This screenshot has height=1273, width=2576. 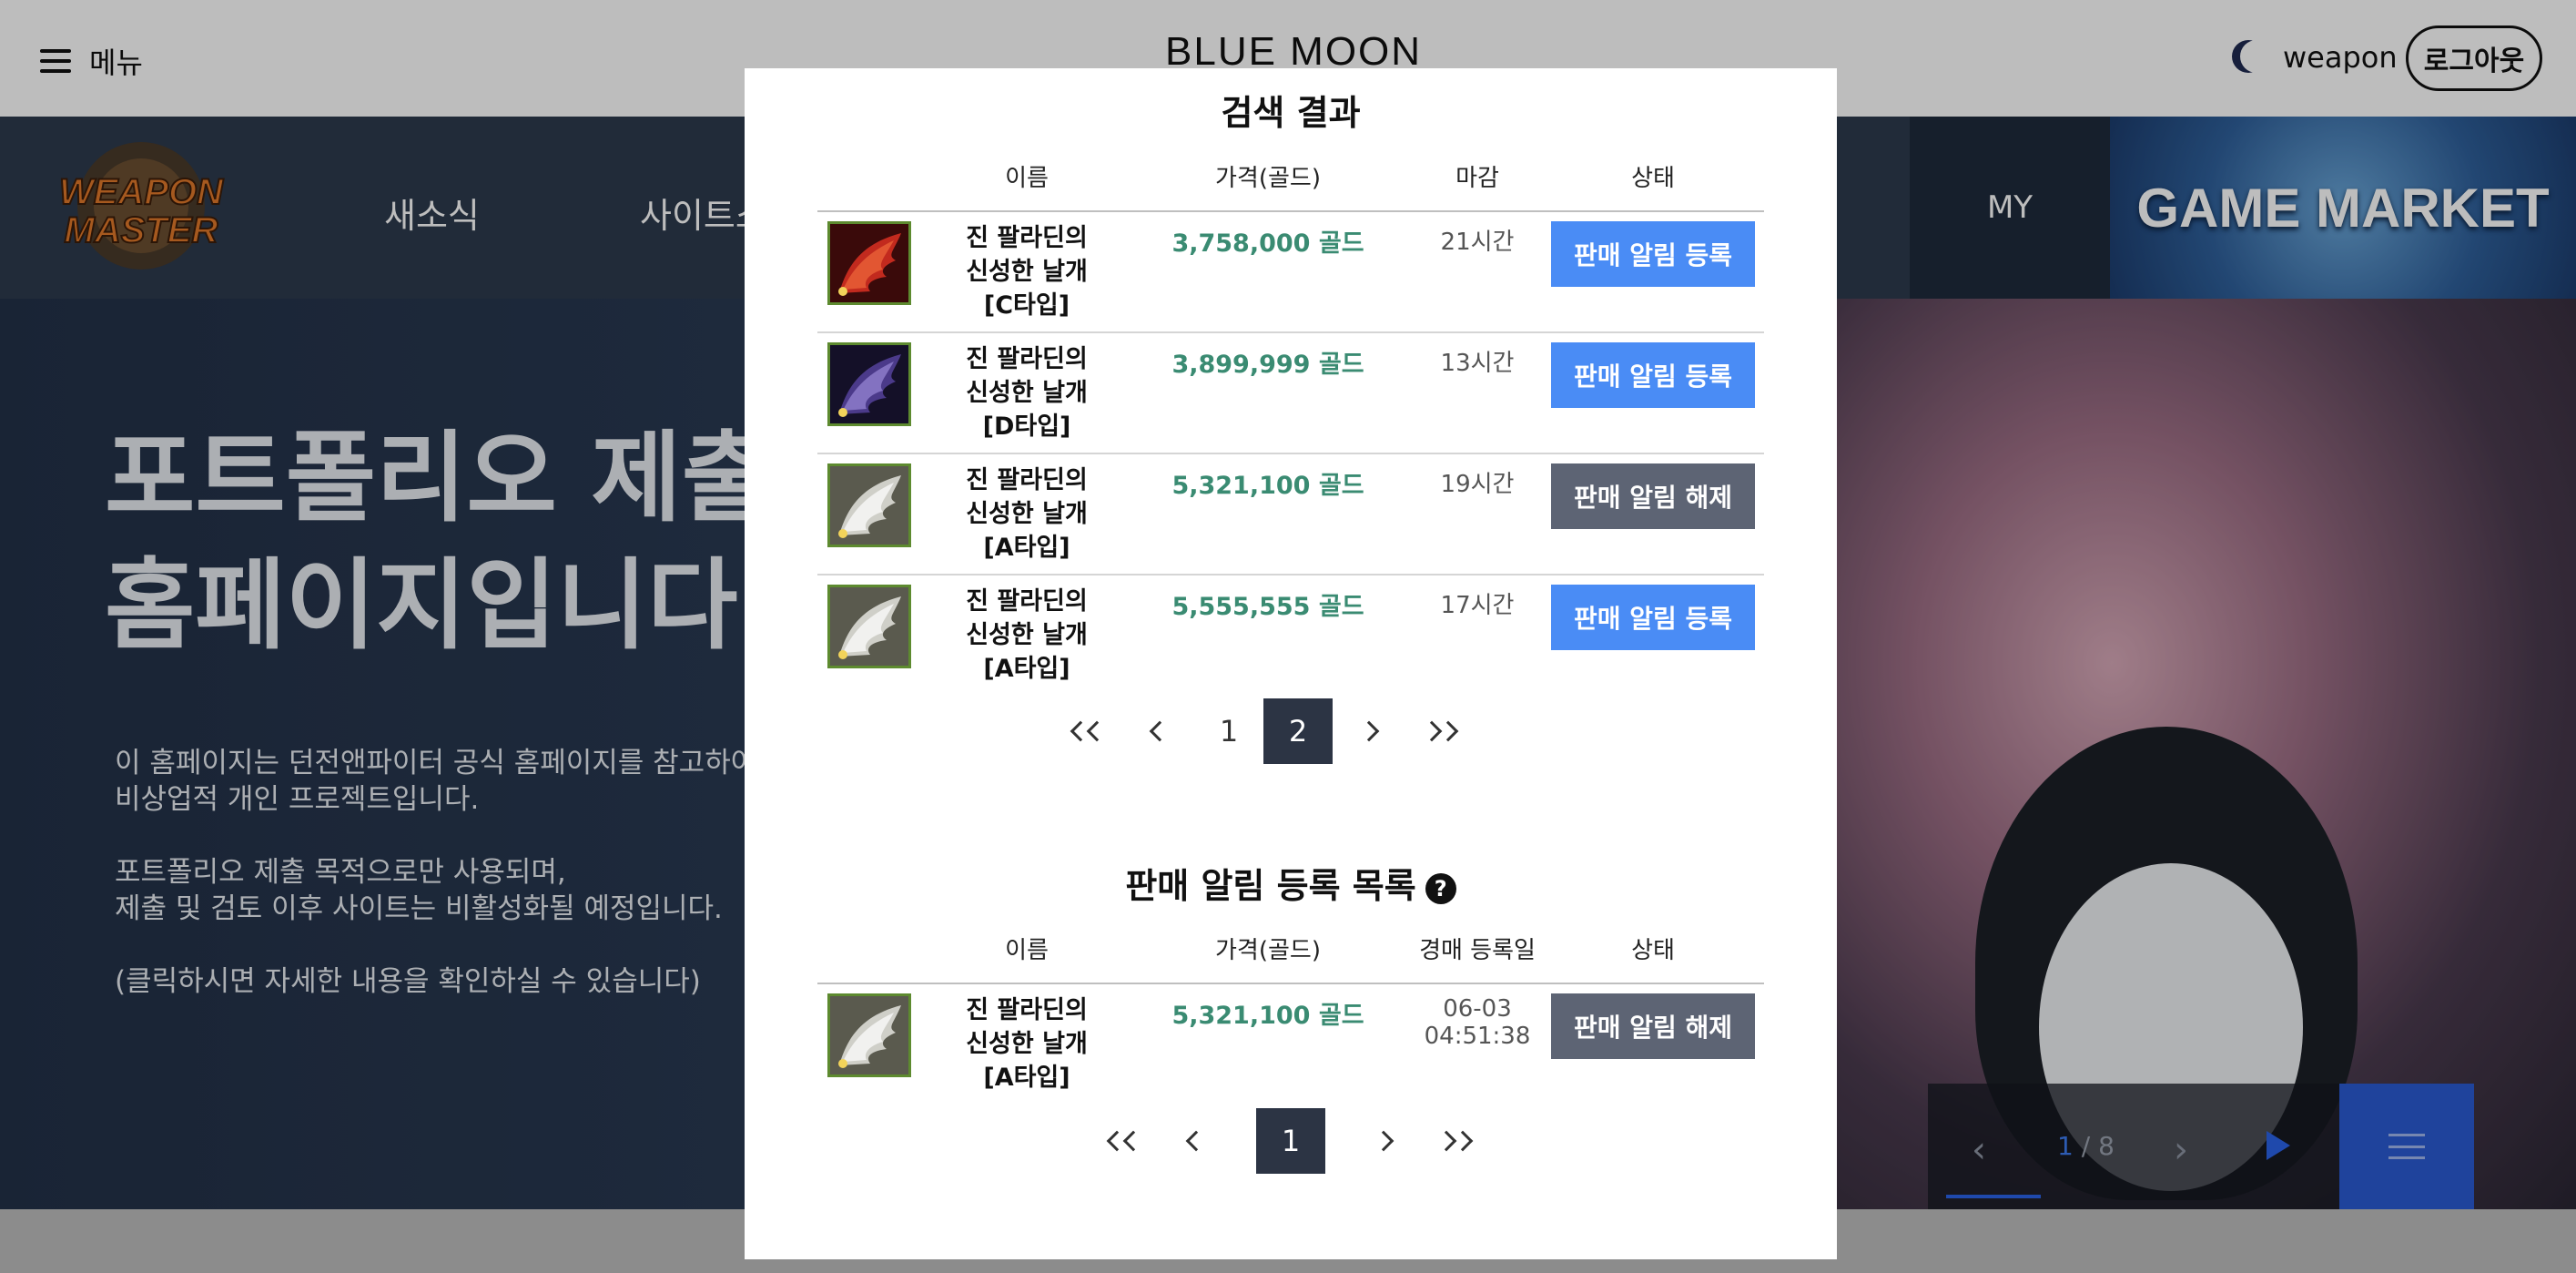 What do you see at coordinates (1477, 485) in the screenshot?
I see `item-time: 19시간` at bounding box center [1477, 485].